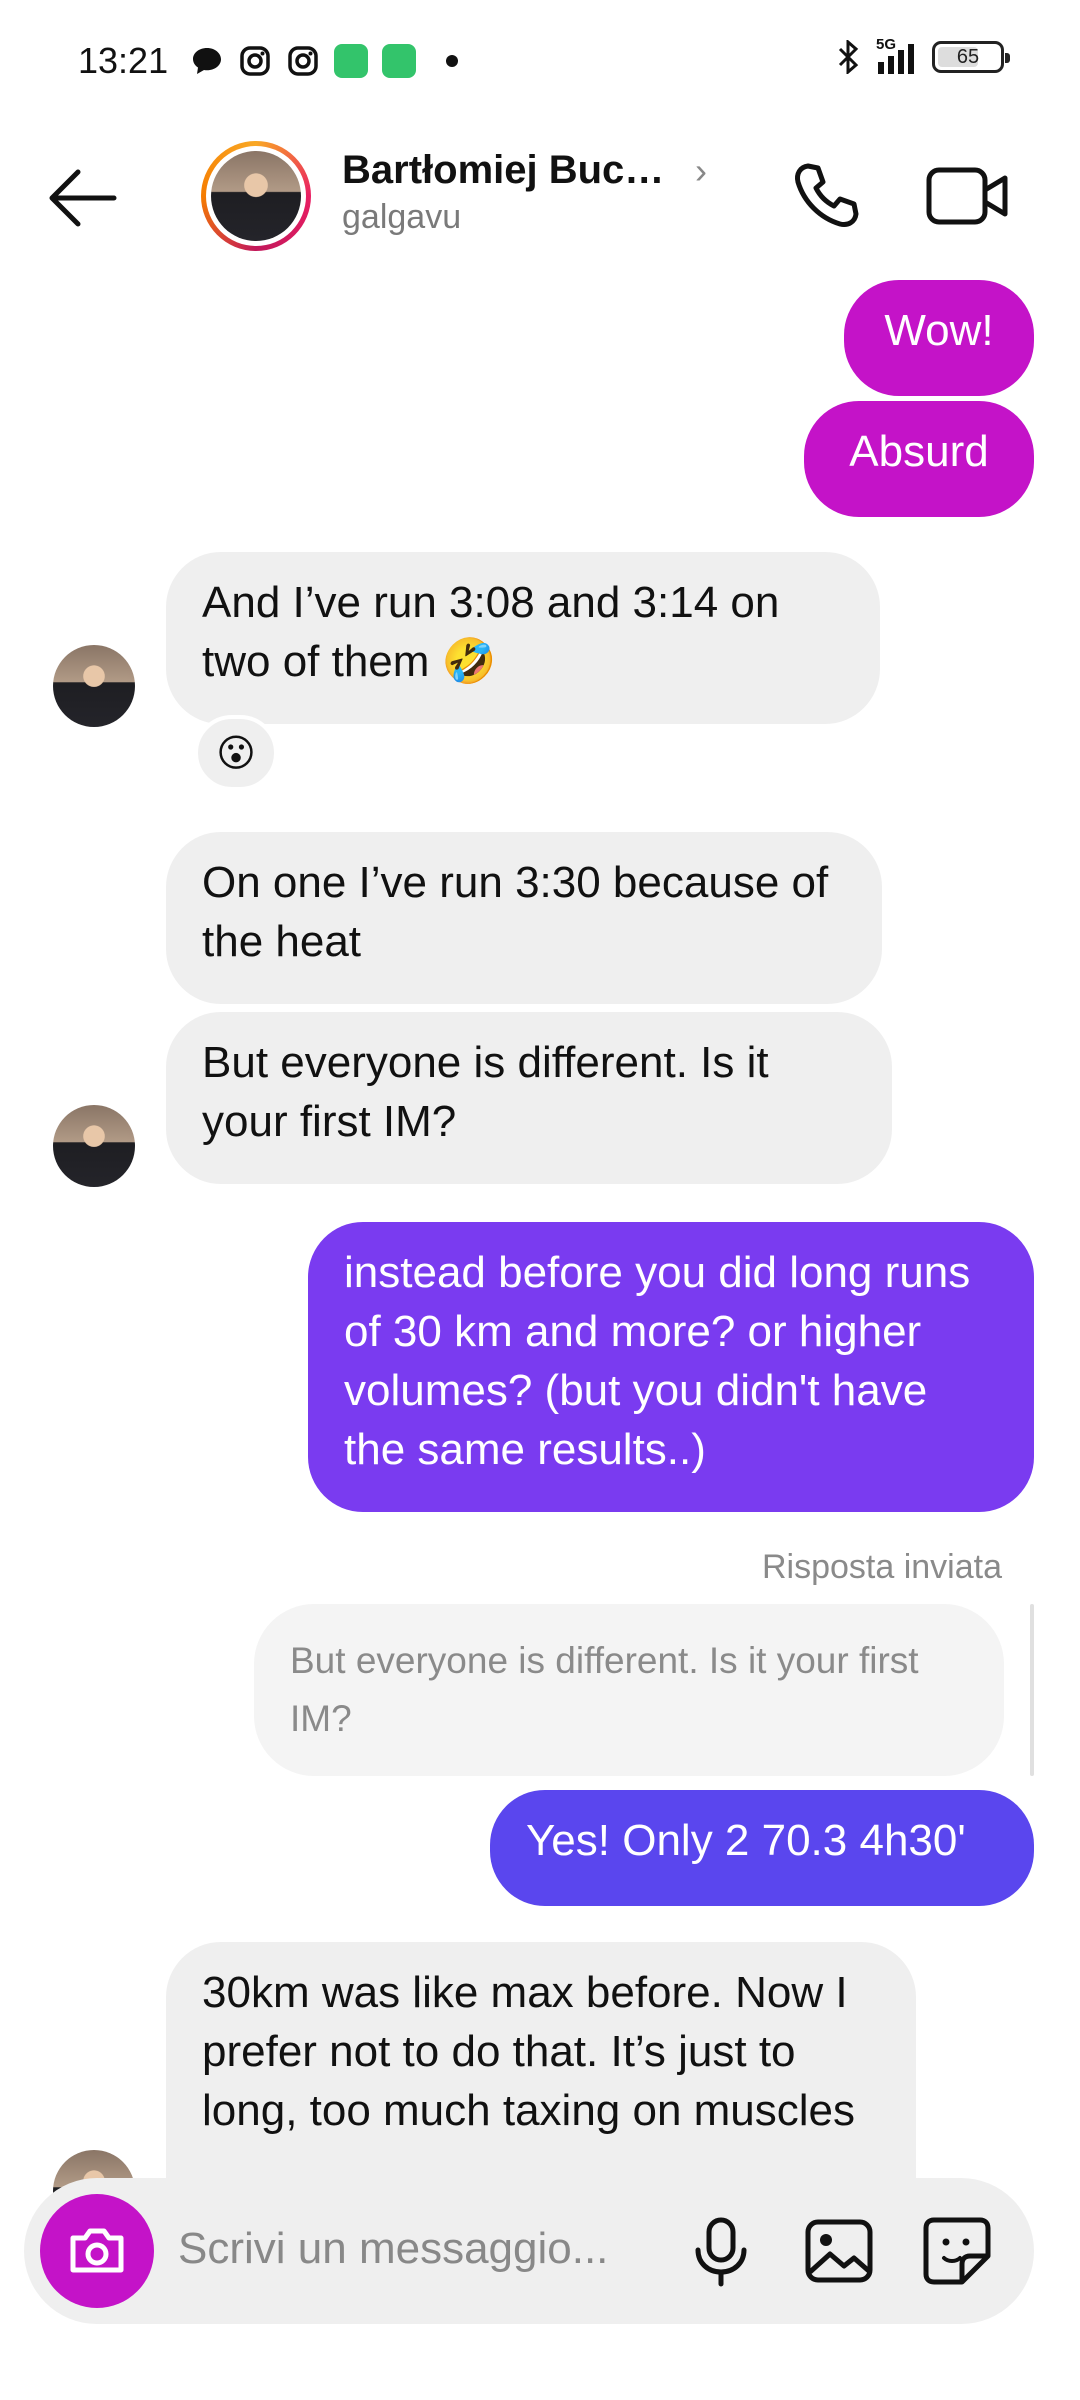 This screenshot has width=1080, height=2400. Describe the element at coordinates (968, 196) in the screenshot. I see `video-camera-icon` at that location.